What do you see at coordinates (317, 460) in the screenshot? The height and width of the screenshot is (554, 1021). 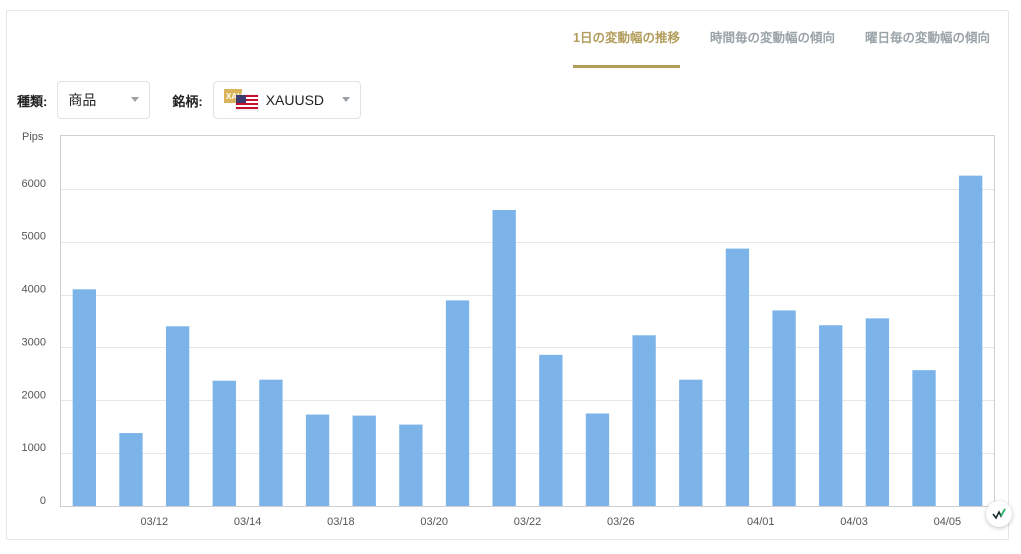 I see `bar-03/18` at bounding box center [317, 460].